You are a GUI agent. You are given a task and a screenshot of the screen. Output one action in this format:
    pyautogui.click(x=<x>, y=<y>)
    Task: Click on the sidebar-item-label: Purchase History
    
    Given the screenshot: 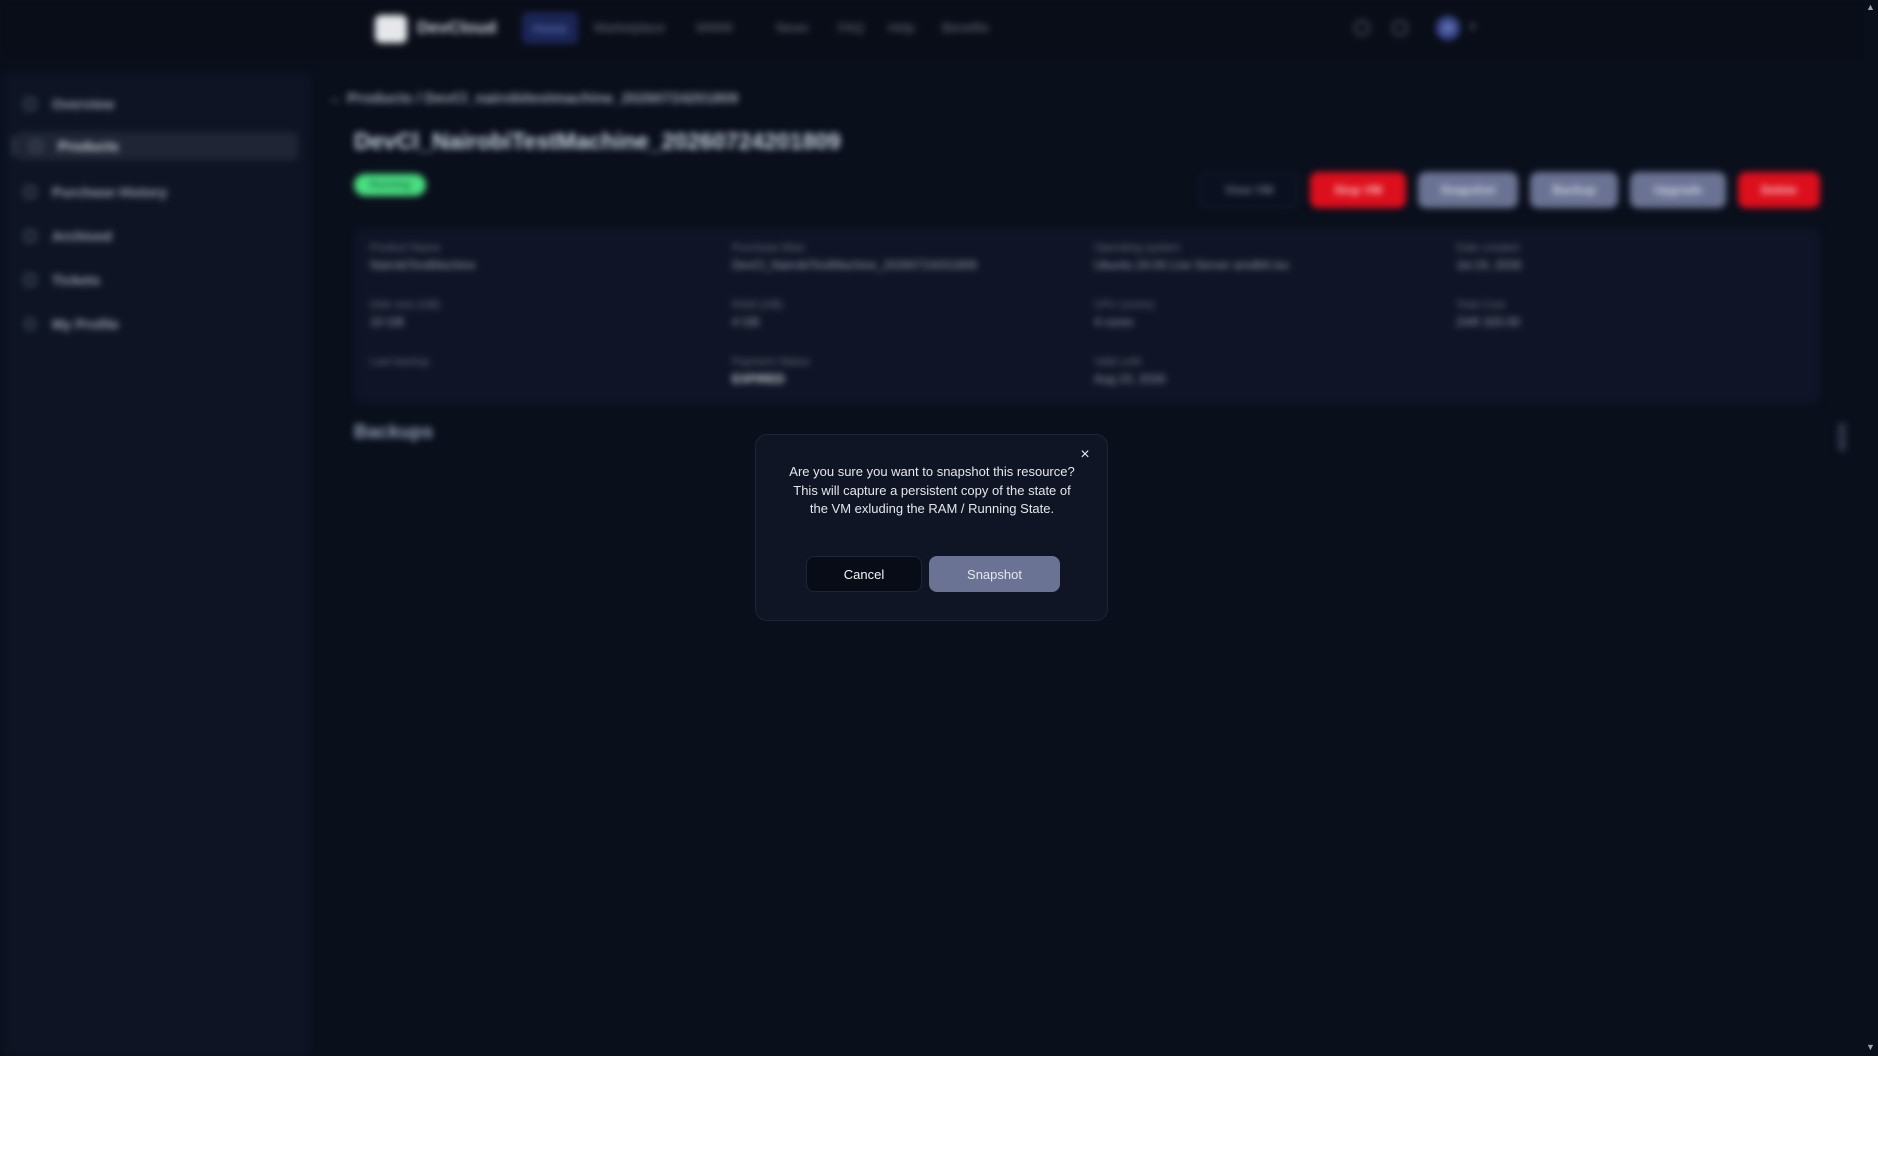 What is the action you would take?
    pyautogui.click(x=110, y=192)
    